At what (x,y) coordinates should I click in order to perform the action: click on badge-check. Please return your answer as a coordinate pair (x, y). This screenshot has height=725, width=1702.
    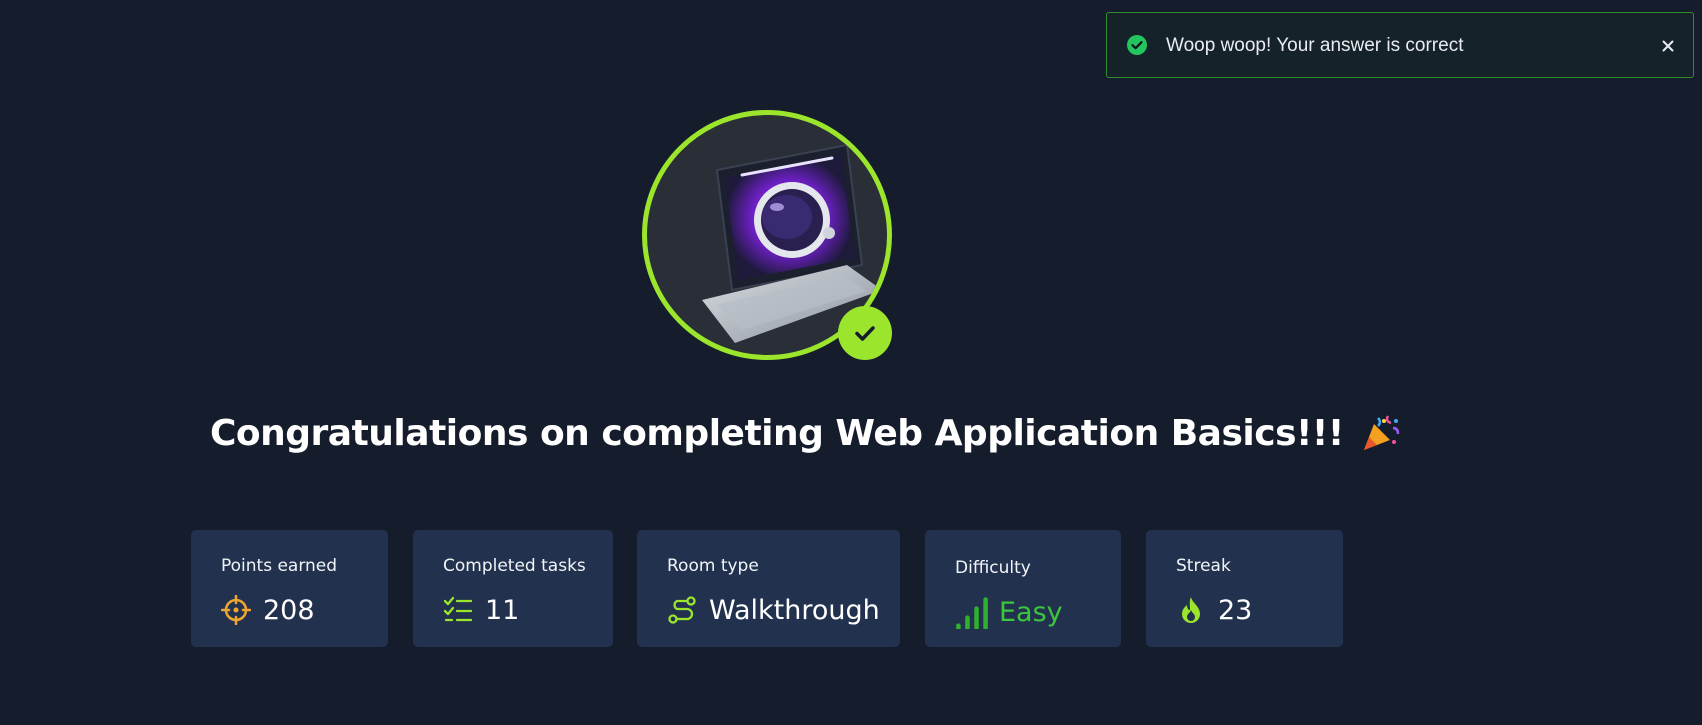
    Looking at the image, I should click on (865, 333).